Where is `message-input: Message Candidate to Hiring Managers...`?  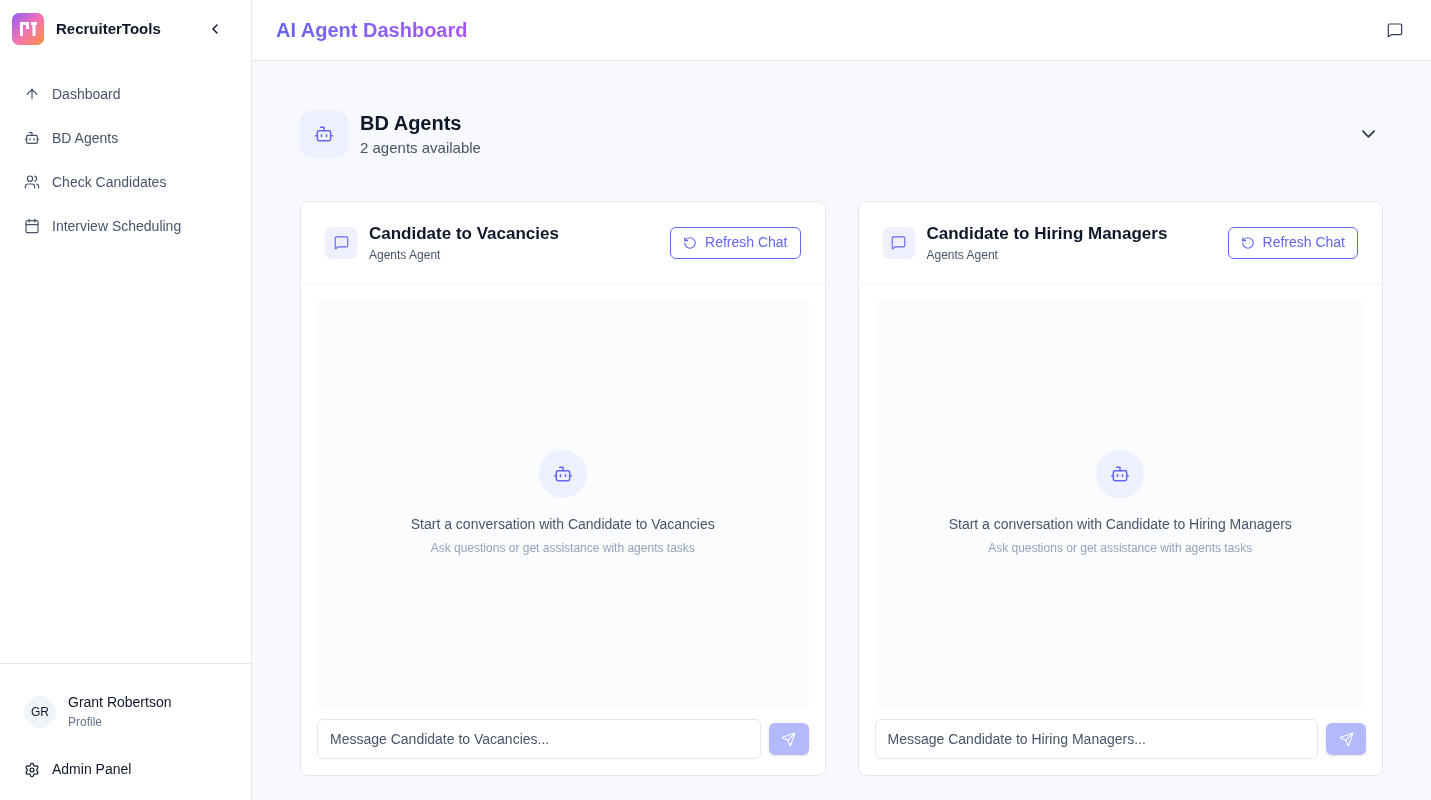 message-input: Message Candidate to Hiring Managers... is located at coordinates (1096, 739).